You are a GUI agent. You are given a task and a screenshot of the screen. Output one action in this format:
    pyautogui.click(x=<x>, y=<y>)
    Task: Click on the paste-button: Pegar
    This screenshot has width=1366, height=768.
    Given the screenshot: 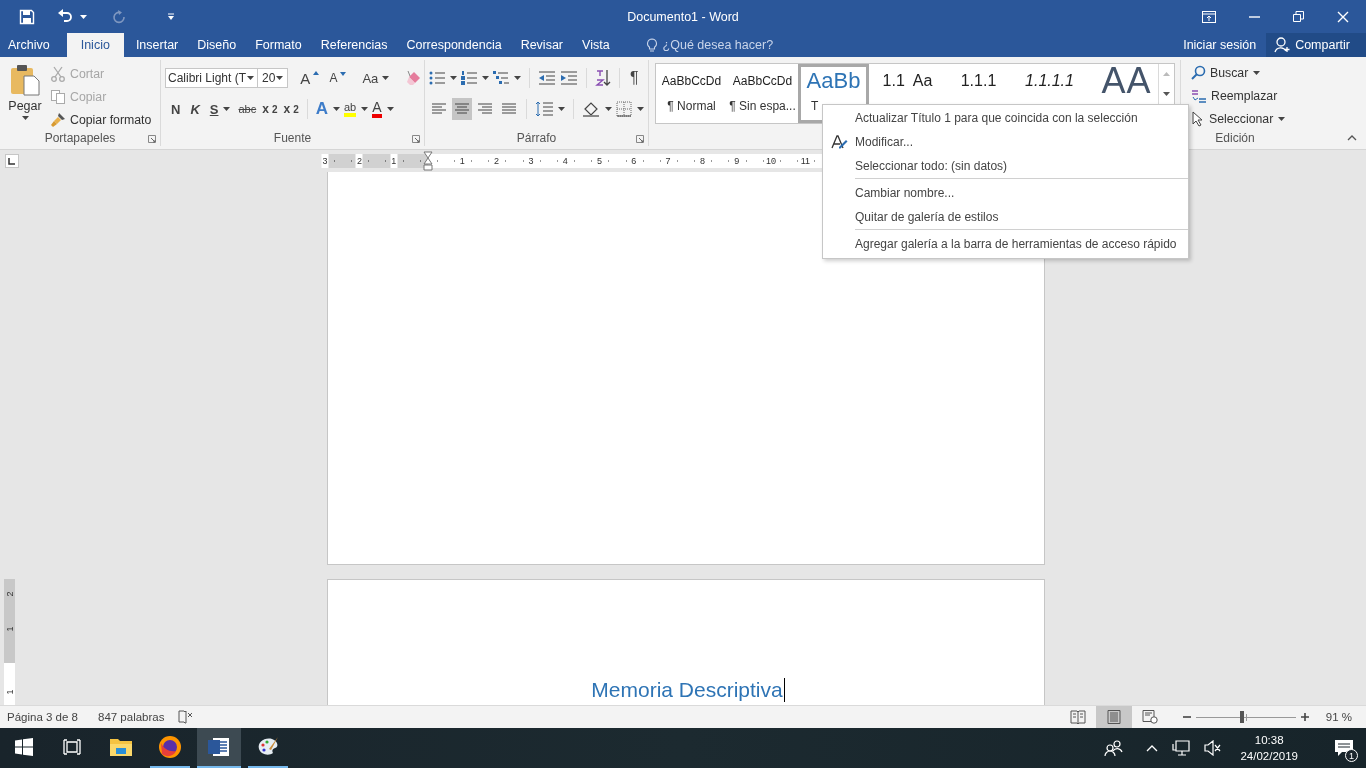 What is the action you would take?
    pyautogui.click(x=25, y=96)
    